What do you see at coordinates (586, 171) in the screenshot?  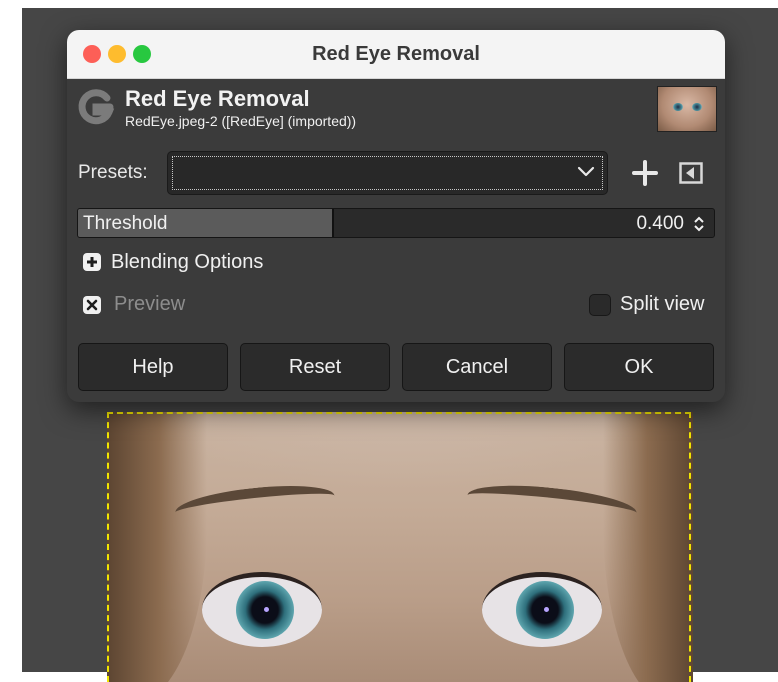 I see `chevron-down-icon` at bounding box center [586, 171].